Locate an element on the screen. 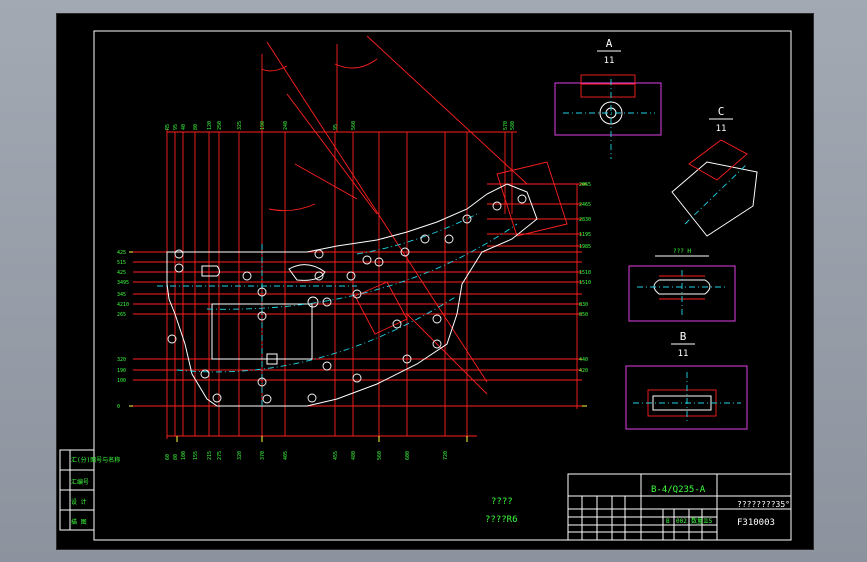  view-a-scale: 11 is located at coordinates (609, 61).